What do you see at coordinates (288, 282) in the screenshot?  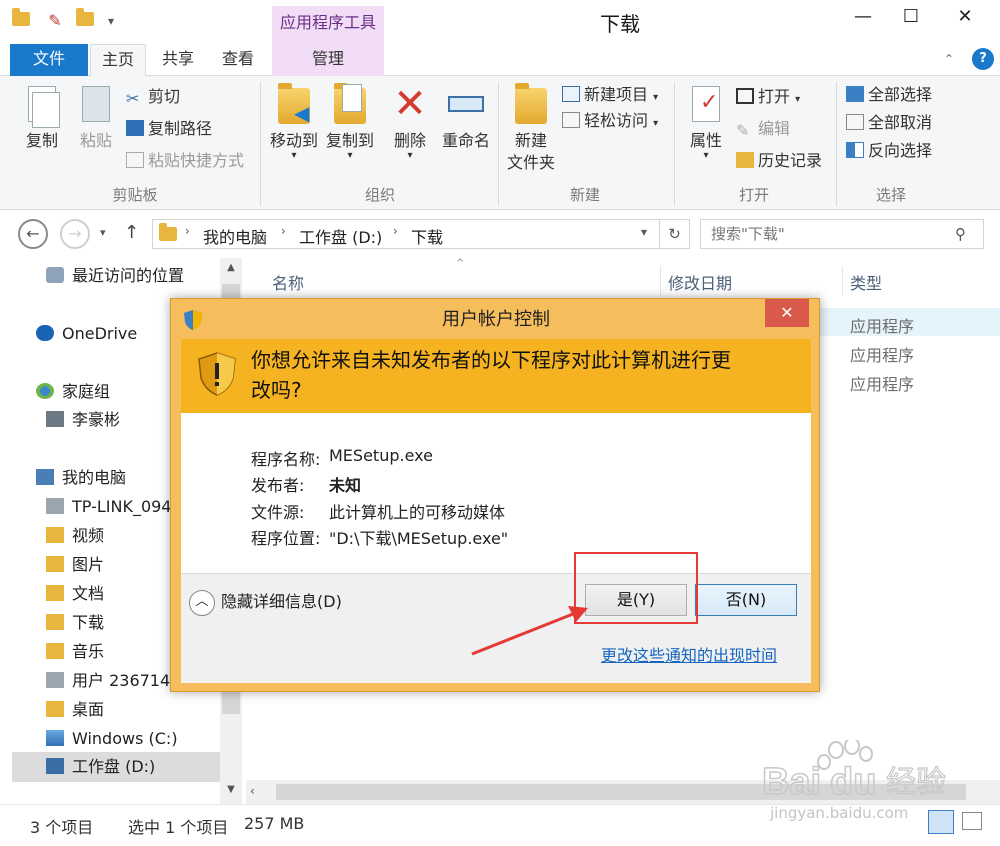 I see `column-header-name: 名称` at bounding box center [288, 282].